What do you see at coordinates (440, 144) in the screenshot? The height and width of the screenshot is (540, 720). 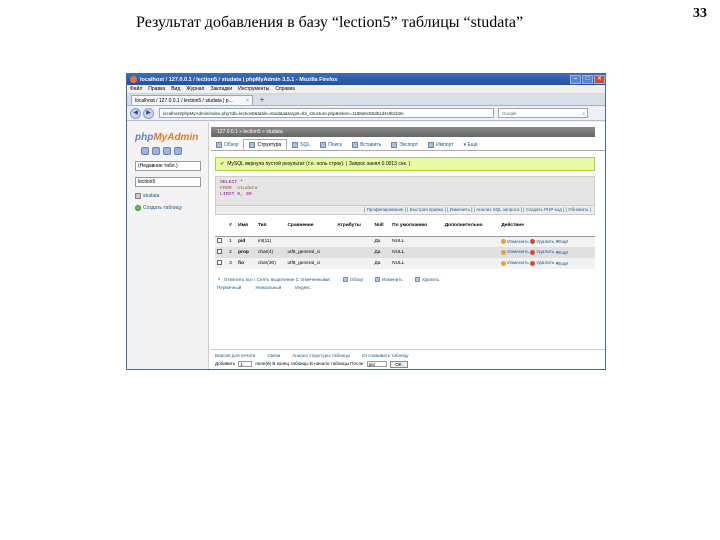 I see `tab-import: Импорт` at bounding box center [440, 144].